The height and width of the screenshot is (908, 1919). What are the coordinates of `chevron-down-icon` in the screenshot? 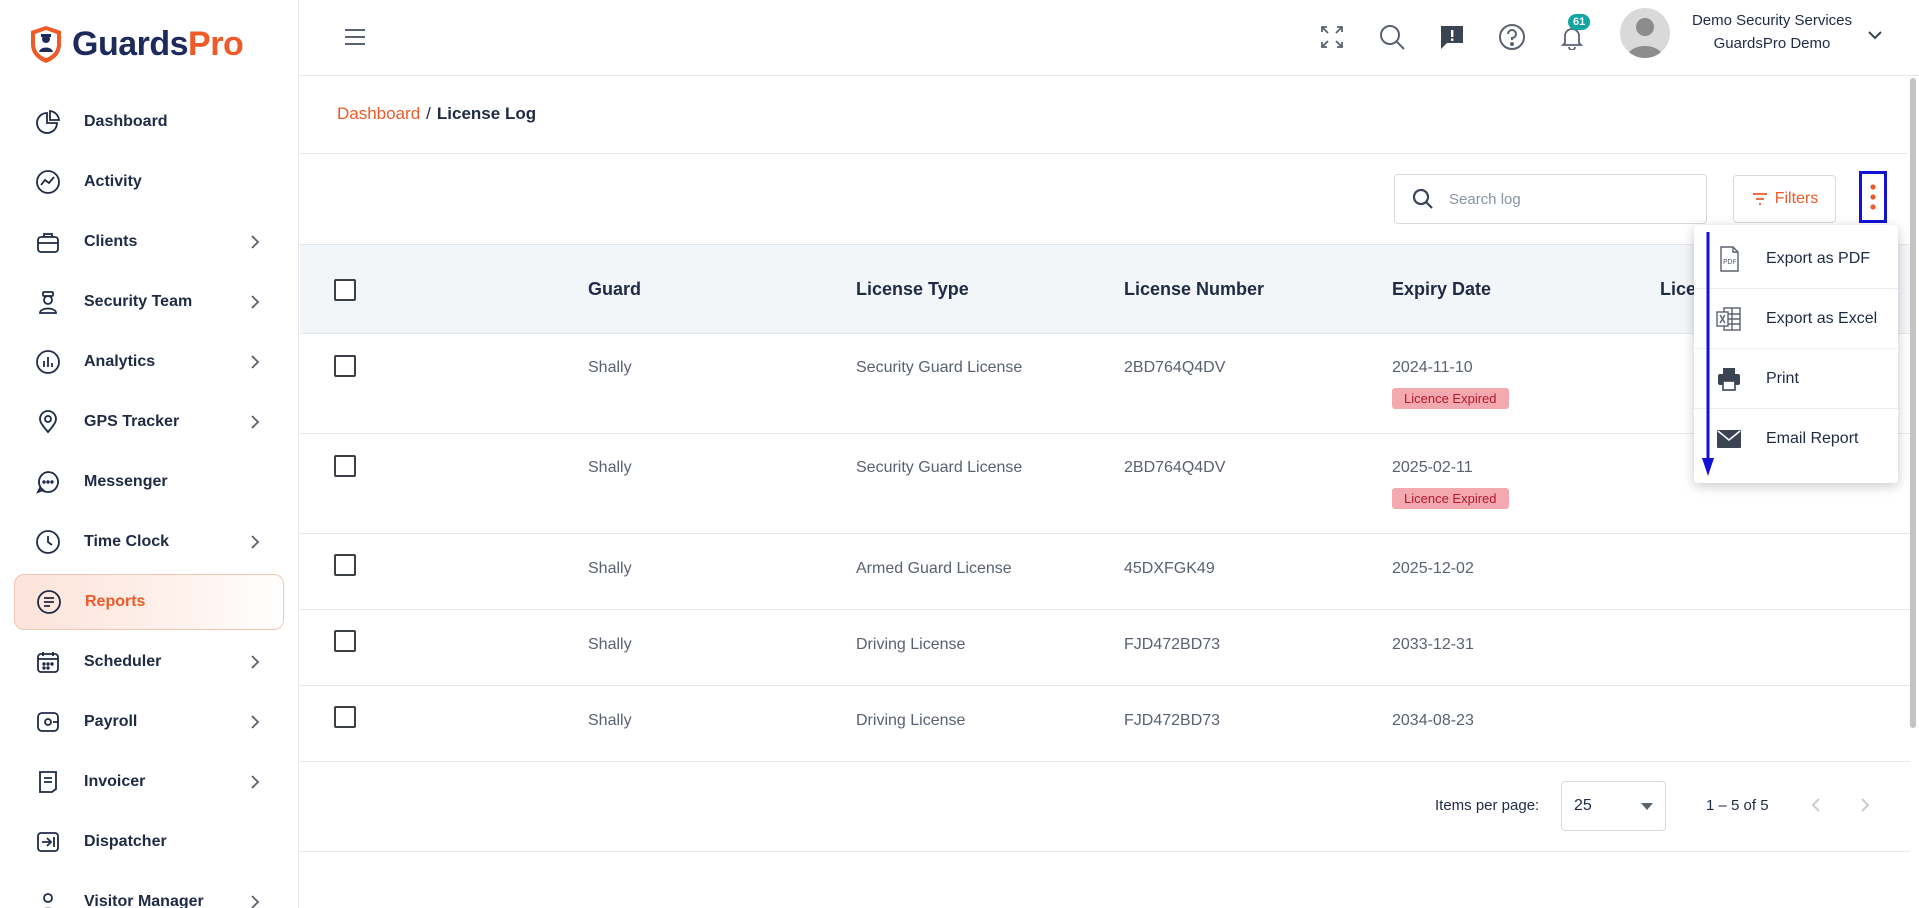 It's located at (1875, 35).